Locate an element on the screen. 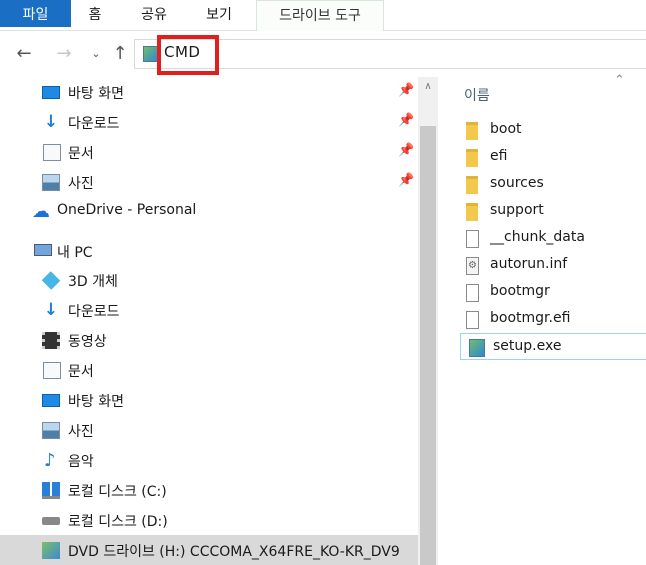  nav-item-desktop: 바탕 화면 is located at coordinates (209, 400).